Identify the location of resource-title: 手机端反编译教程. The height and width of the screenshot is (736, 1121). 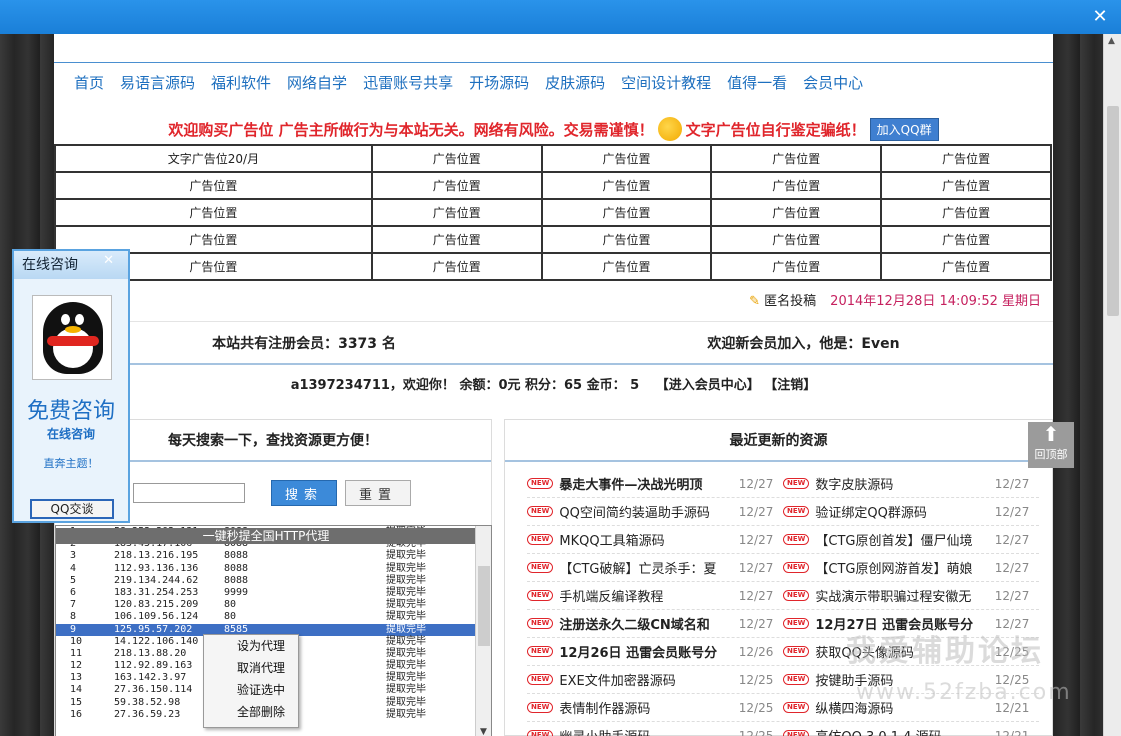
(648, 595).